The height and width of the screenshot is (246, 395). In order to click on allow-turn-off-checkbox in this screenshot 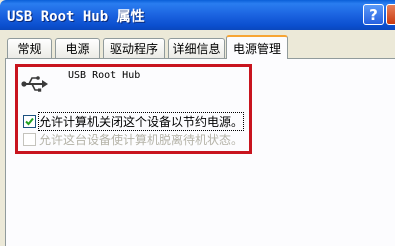, I will do `click(29, 121)`.